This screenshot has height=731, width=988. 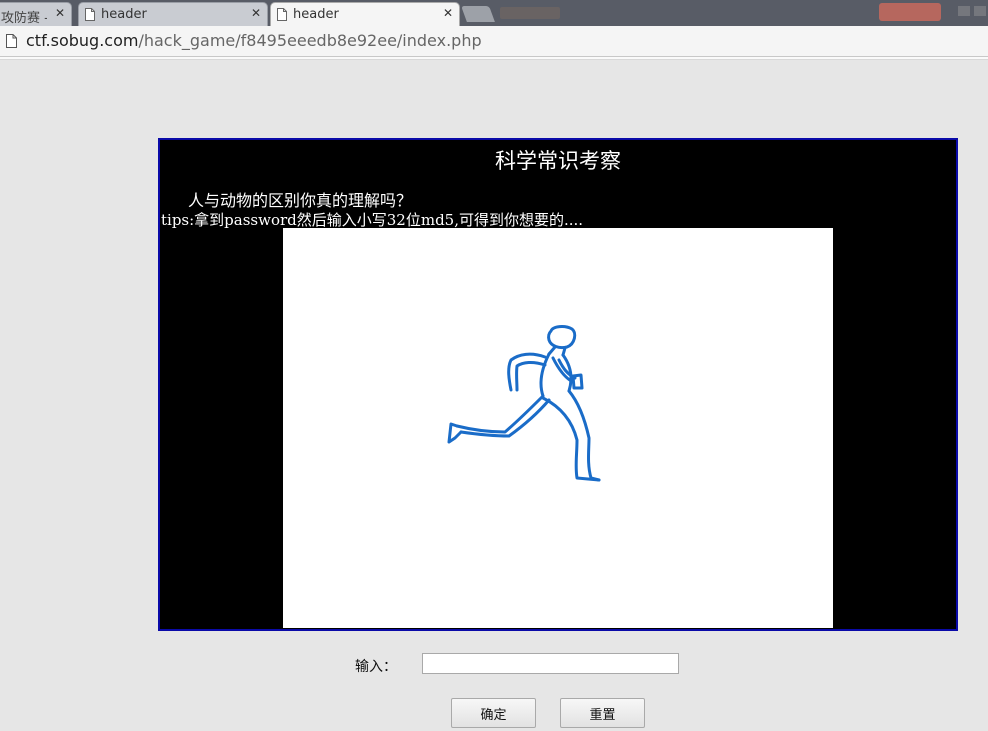 What do you see at coordinates (24, 18) in the screenshot?
I see `tab-label: 攻防赛 - 1` at bounding box center [24, 18].